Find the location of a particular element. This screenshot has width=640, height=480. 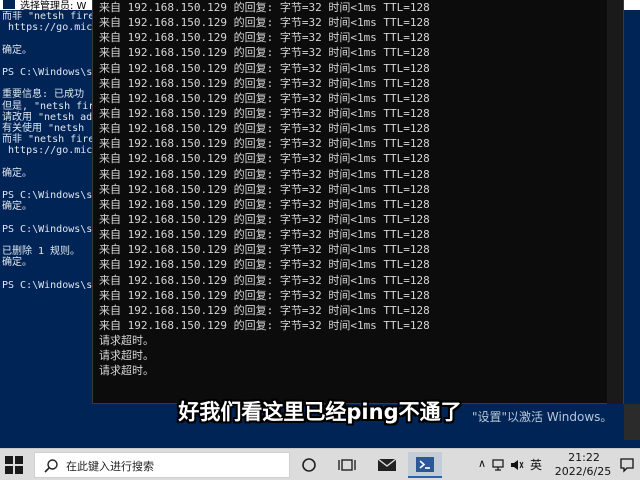

search-icon is located at coordinates (51, 466).